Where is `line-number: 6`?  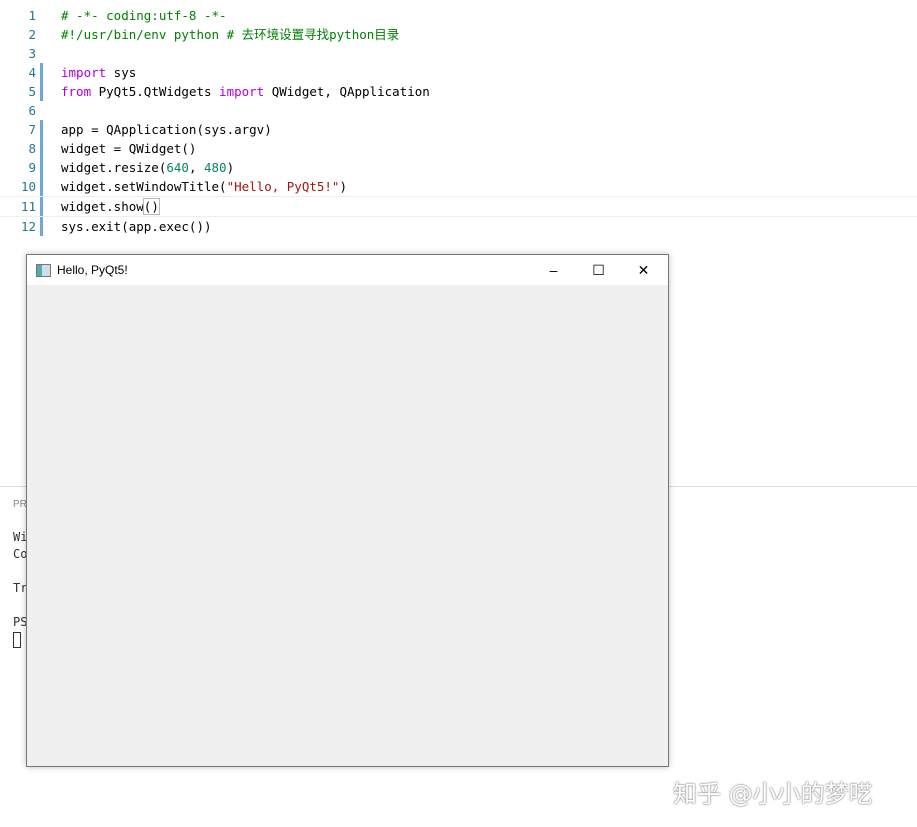
line-number: 6 is located at coordinates (32, 110).